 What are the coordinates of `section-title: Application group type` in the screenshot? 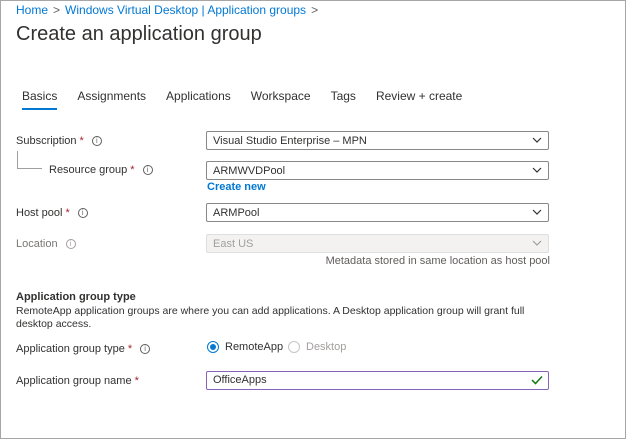 It's located at (76, 297).